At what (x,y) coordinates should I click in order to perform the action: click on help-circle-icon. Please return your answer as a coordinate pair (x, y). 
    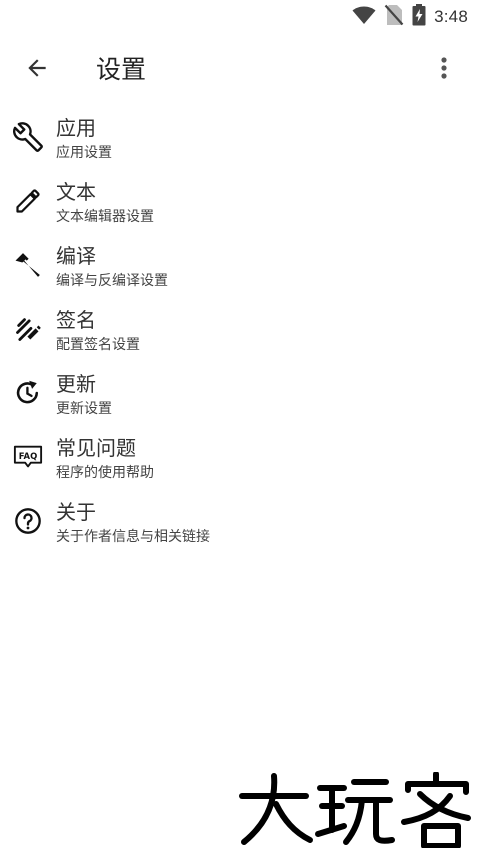
    Looking at the image, I should click on (28, 521).